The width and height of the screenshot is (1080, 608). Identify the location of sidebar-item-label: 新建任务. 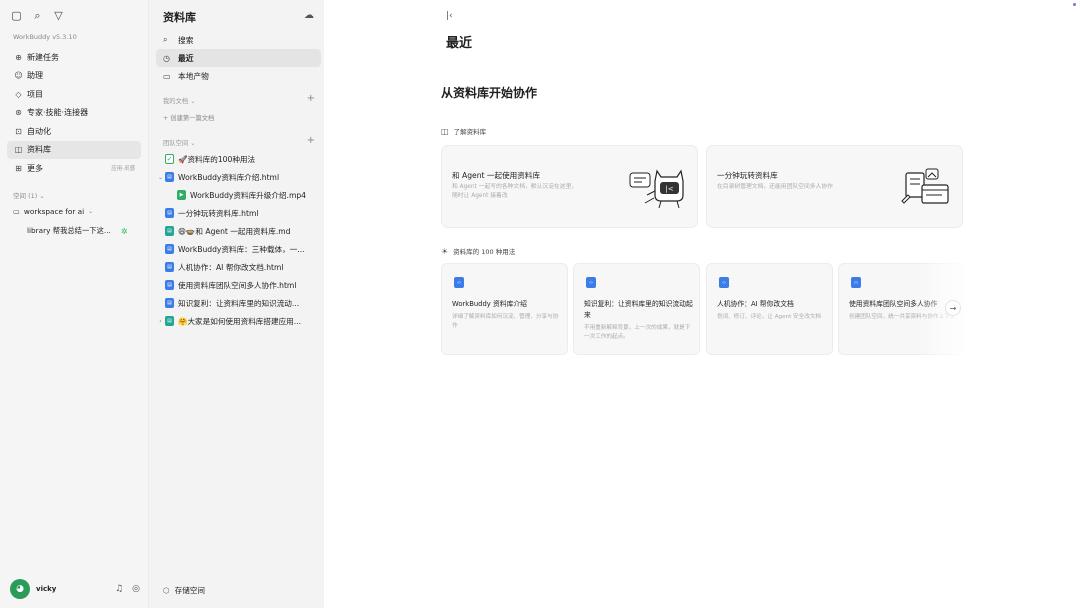
(43, 57).